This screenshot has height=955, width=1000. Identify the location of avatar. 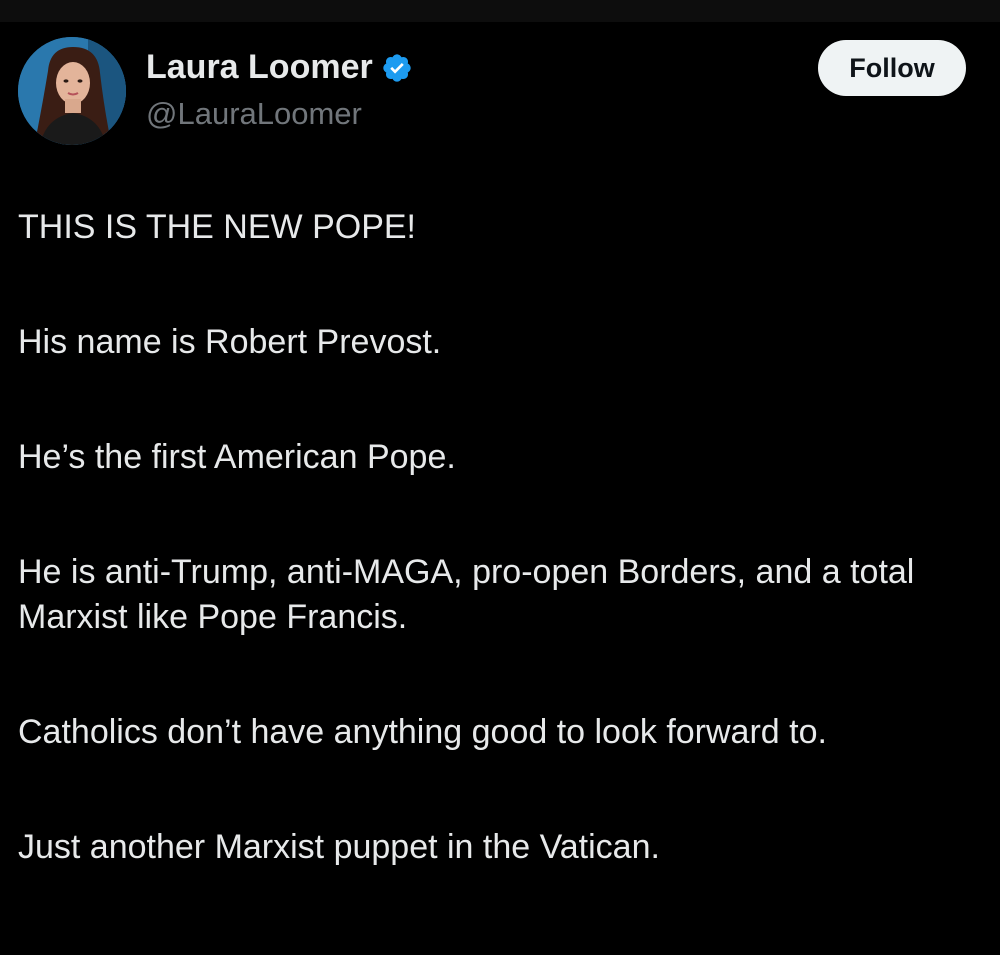
(72, 91).